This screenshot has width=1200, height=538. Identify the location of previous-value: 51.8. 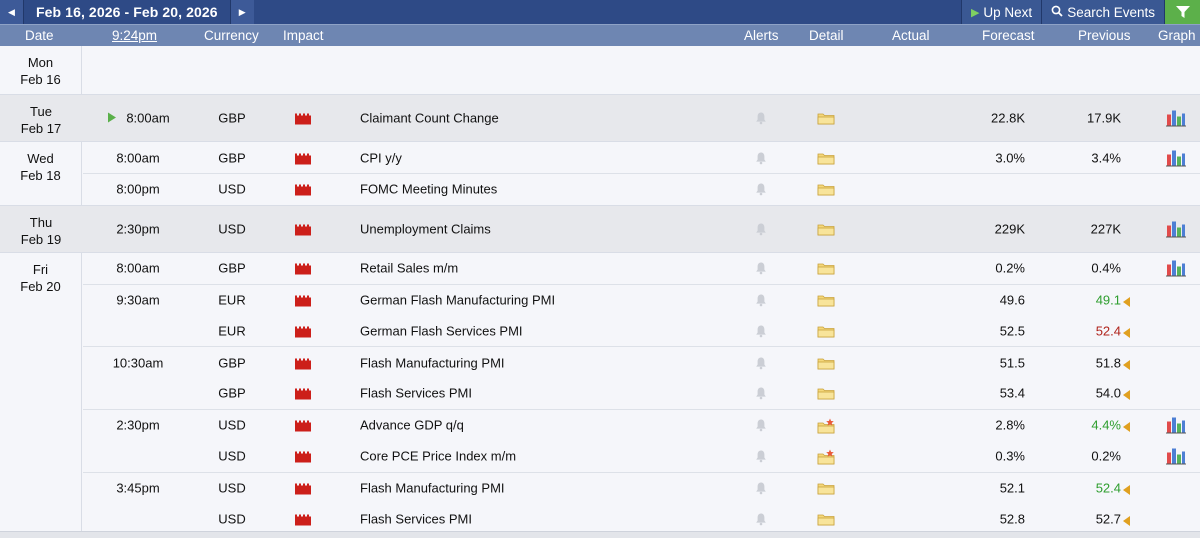
(1108, 363).